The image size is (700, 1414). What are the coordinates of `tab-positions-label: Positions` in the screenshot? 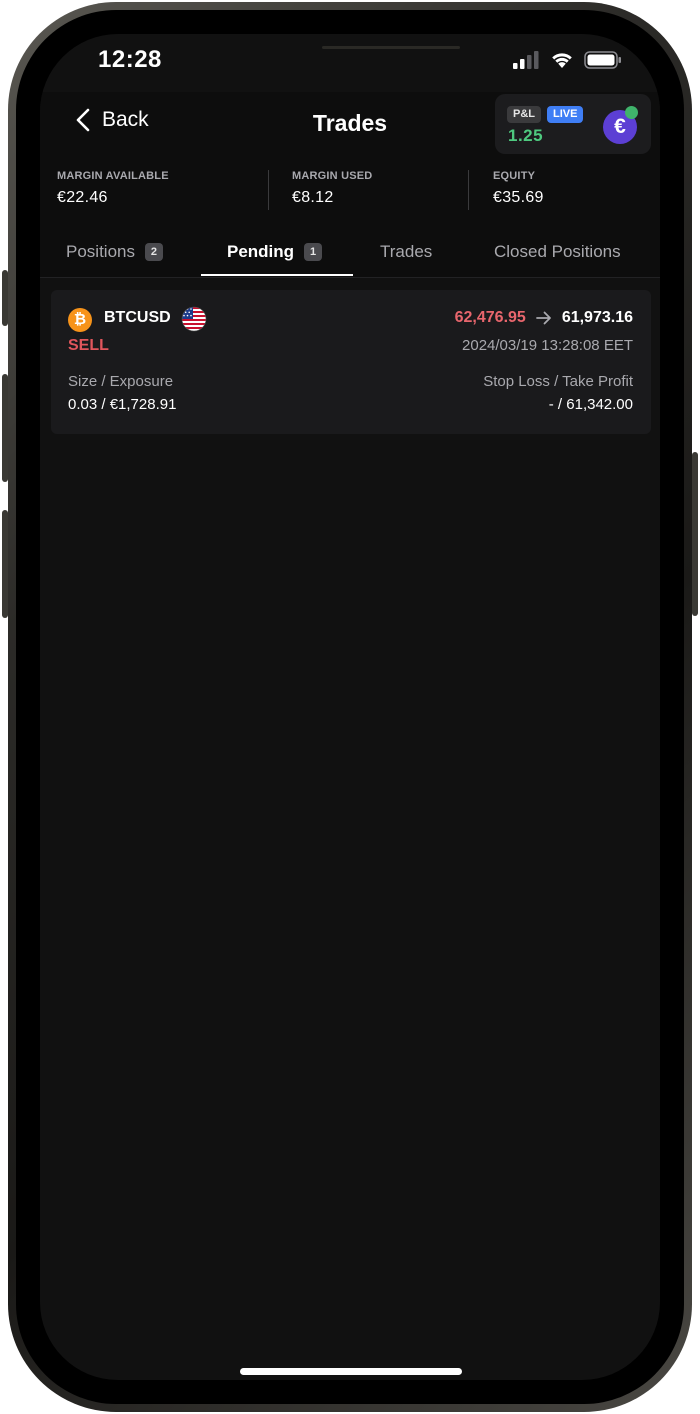 It's located at (100, 251).